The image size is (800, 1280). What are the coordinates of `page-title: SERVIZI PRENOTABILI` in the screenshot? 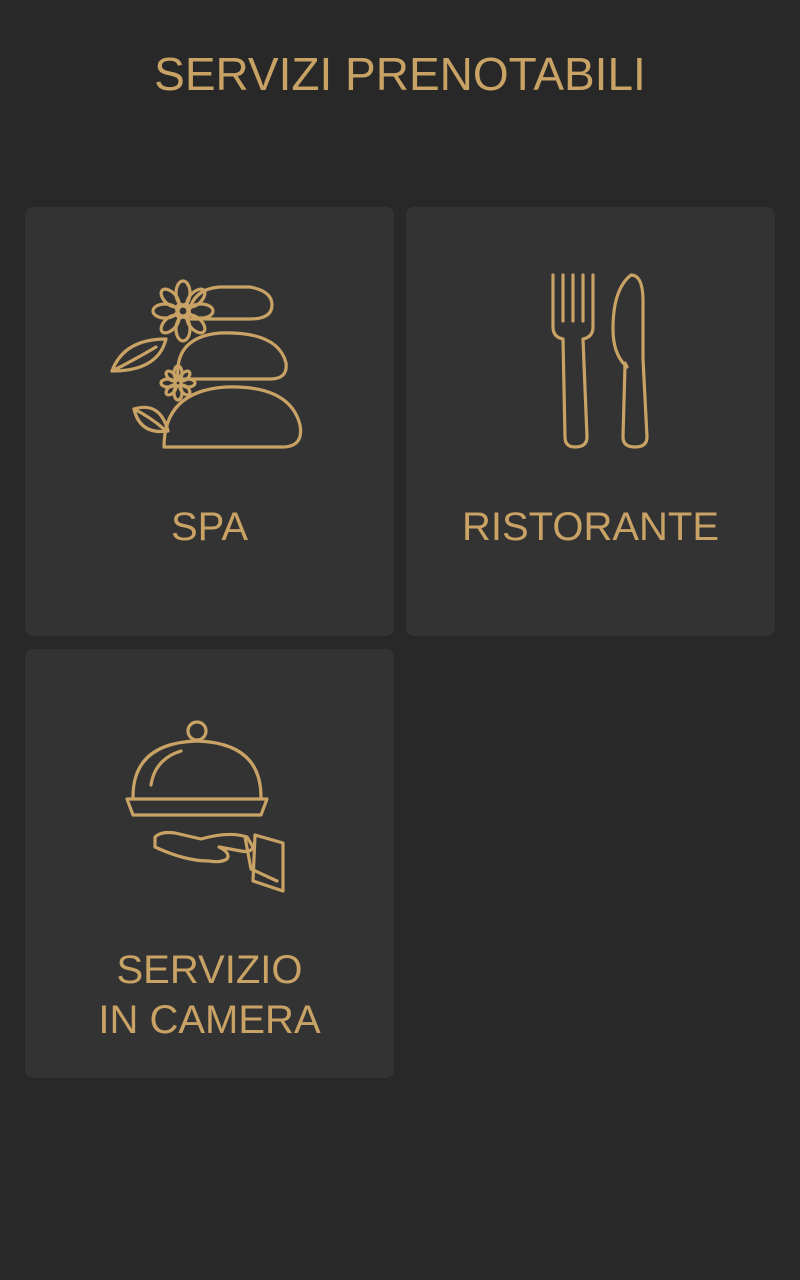 It's located at (400, 74).